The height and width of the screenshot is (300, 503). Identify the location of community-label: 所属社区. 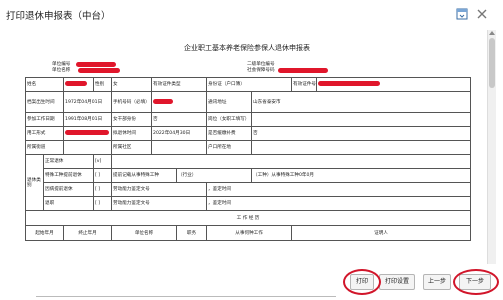
(132, 147).